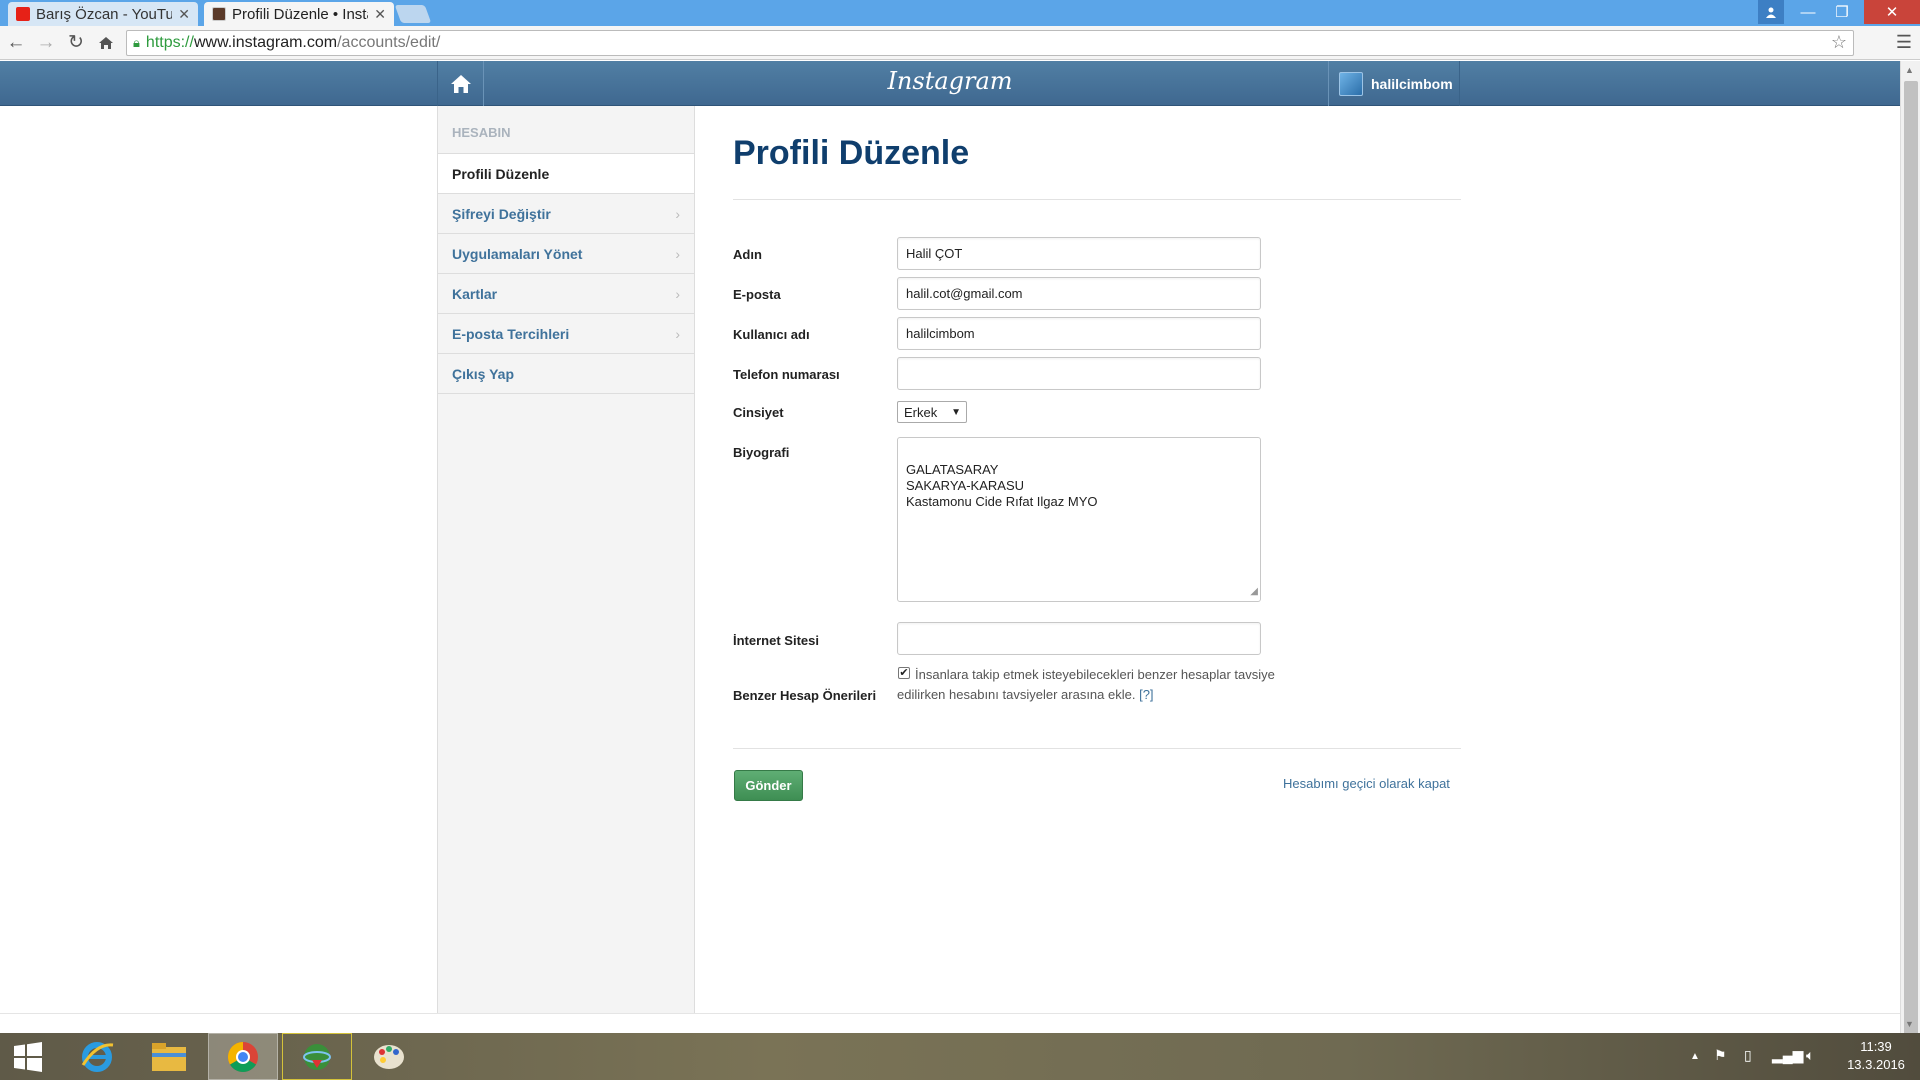 This screenshot has height=1080, width=1920. Describe the element at coordinates (1876, 1056) in the screenshot. I see `taskbar-clock: 11:39 13.3.2016` at that location.